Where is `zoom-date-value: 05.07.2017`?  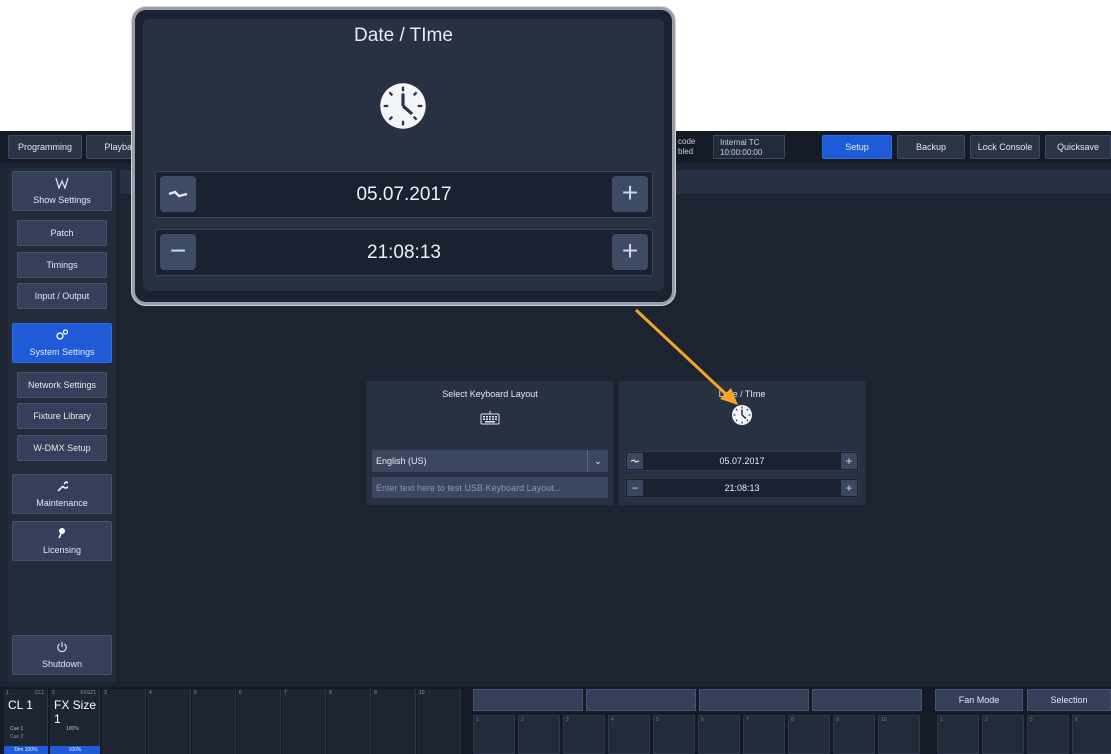 zoom-date-value: 05.07.2017 is located at coordinates (404, 194).